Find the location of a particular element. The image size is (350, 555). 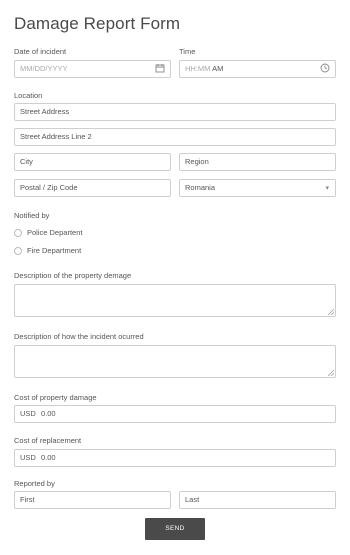

country-select: Romania ▾ is located at coordinates (257, 188).